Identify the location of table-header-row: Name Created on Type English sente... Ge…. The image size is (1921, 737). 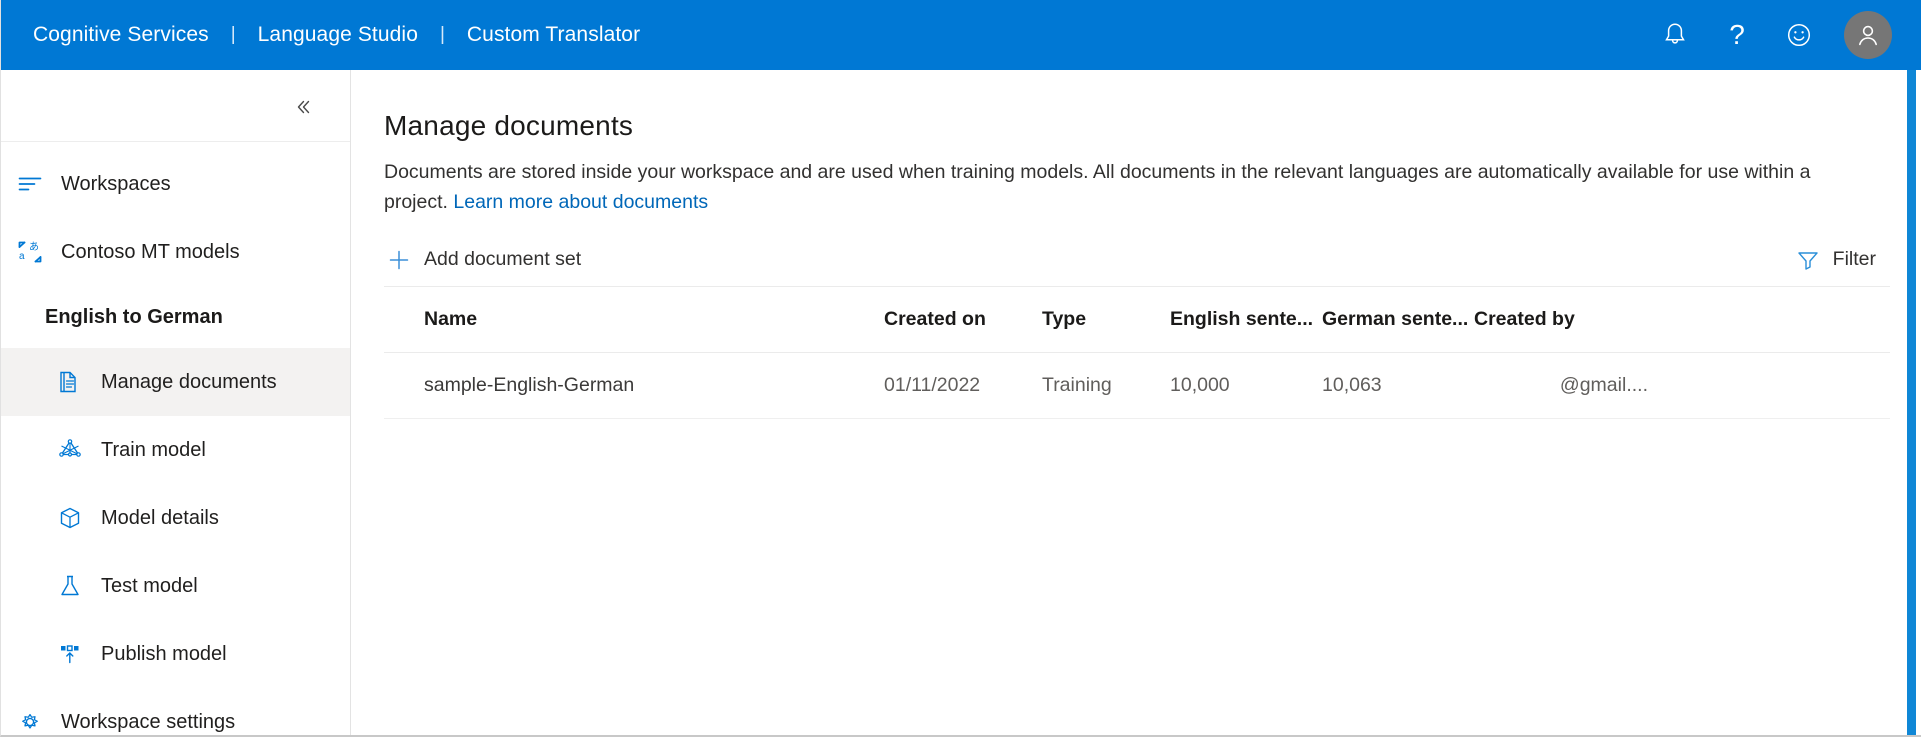
(1137, 320).